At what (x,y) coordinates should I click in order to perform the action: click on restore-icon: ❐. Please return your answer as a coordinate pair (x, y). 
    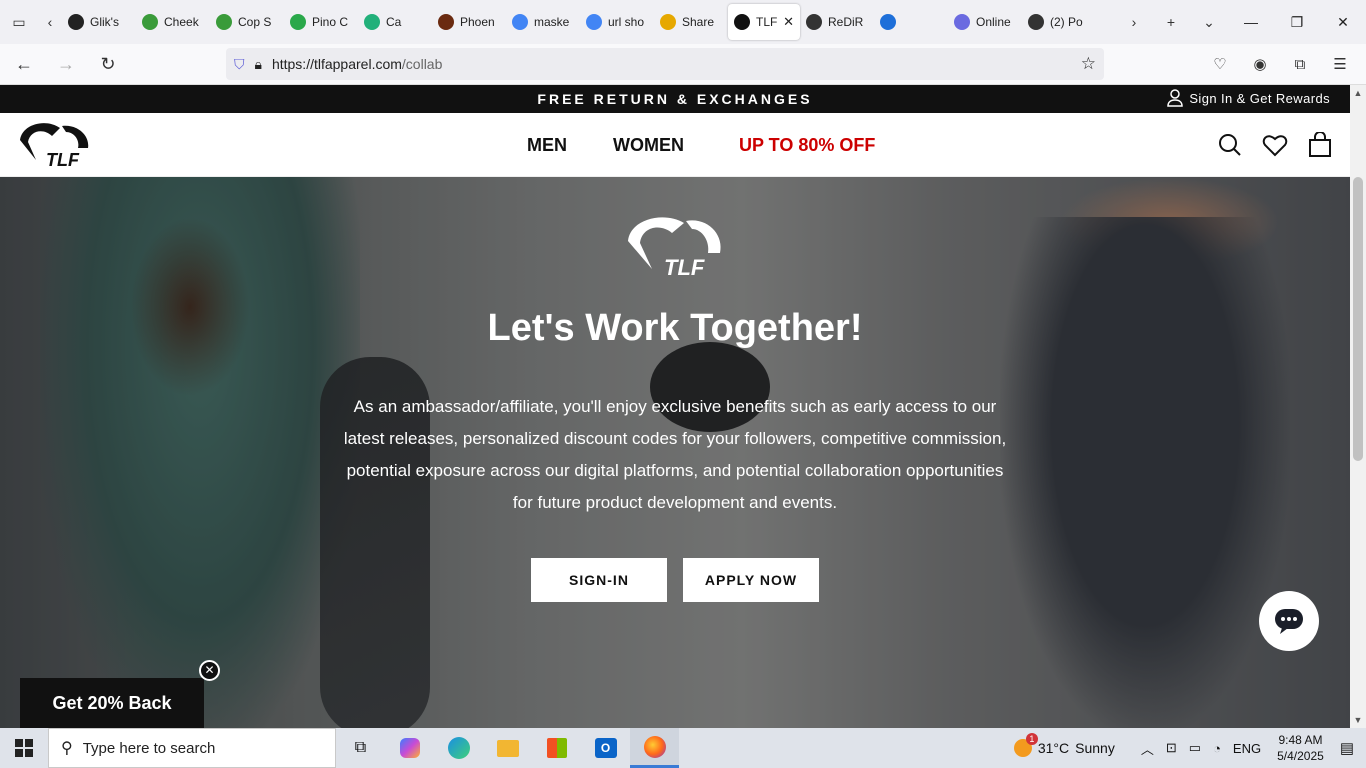
    Looking at the image, I should click on (1297, 22).